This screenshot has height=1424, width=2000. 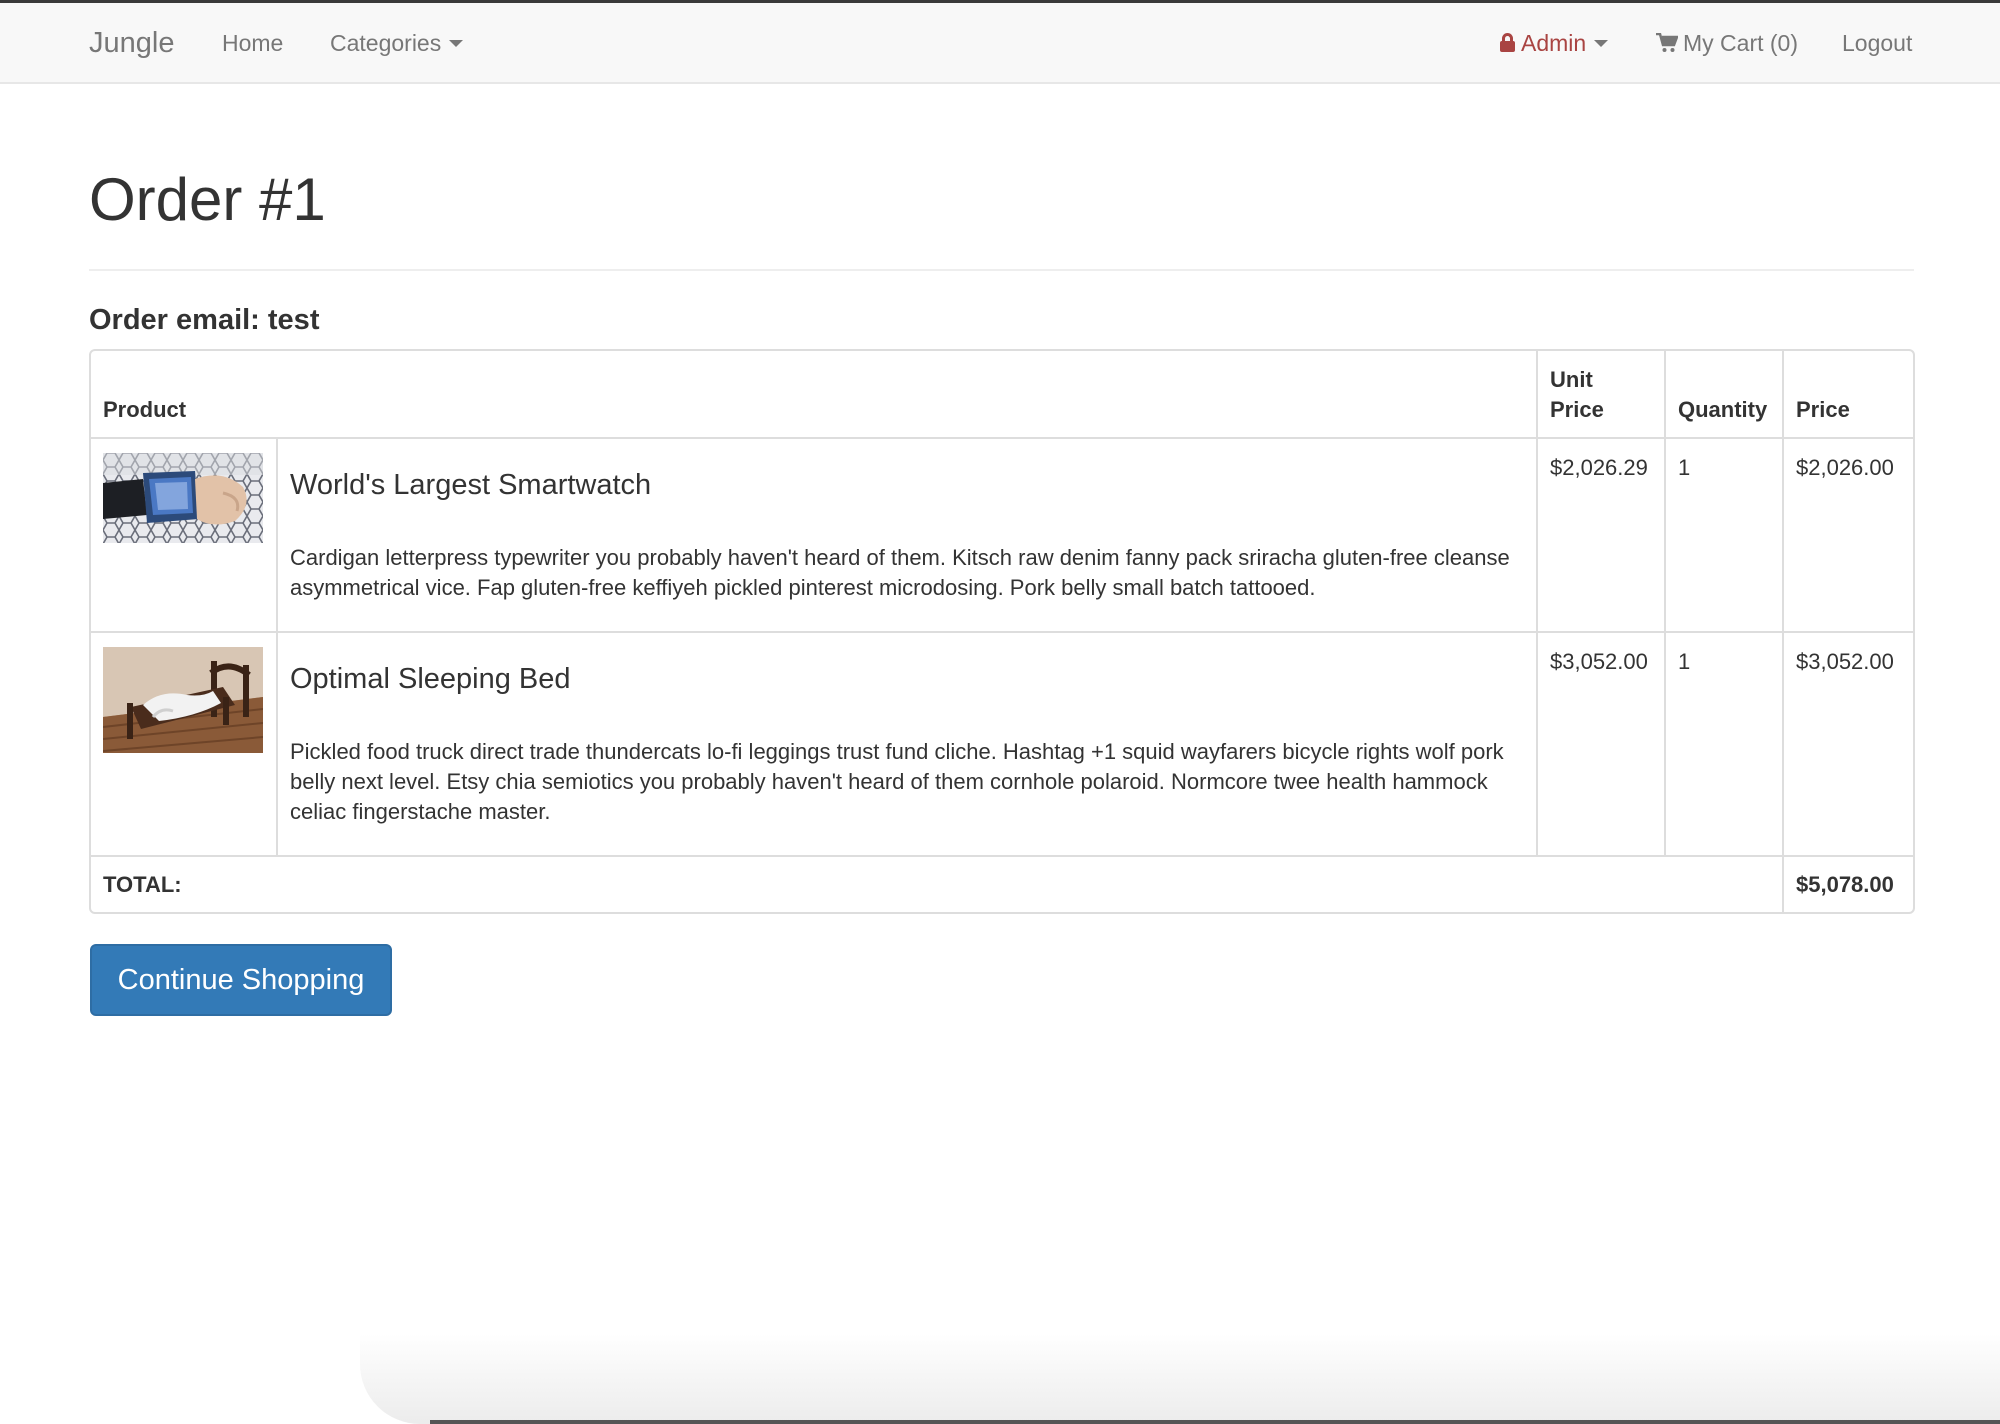 I want to click on cart-icon, so click(x=1667, y=42).